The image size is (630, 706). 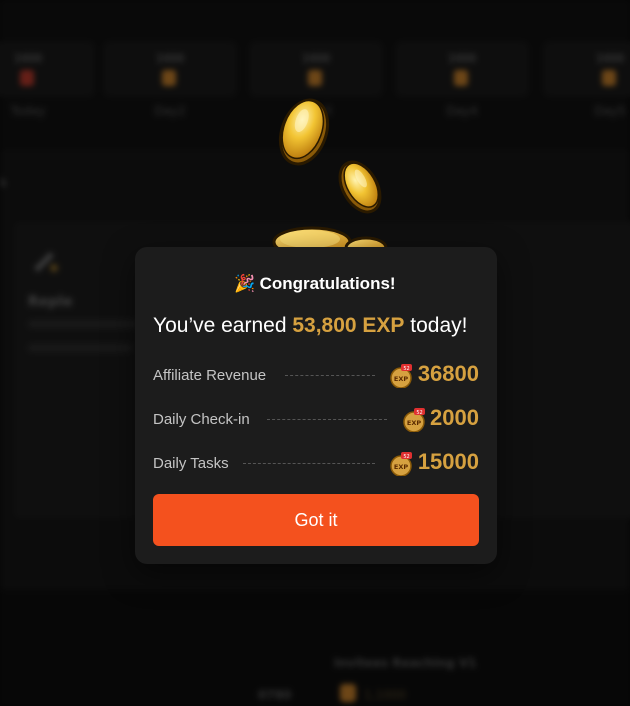 I want to click on reward-label: Affiliate Revenue, so click(x=210, y=375).